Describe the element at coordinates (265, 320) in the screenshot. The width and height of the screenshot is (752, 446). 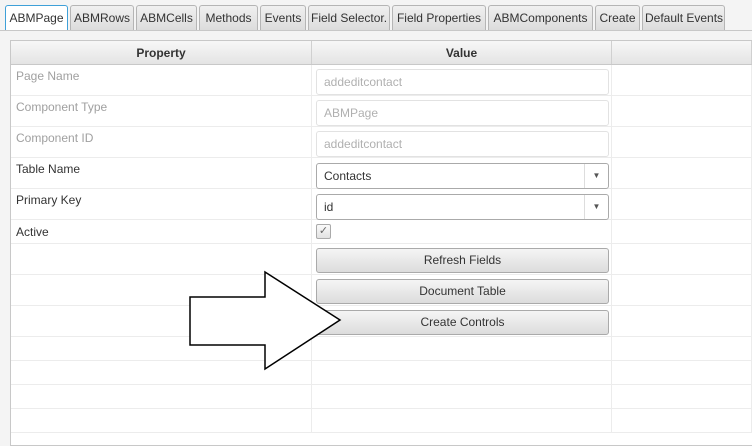
I see `arrow-annotation-icon` at that location.